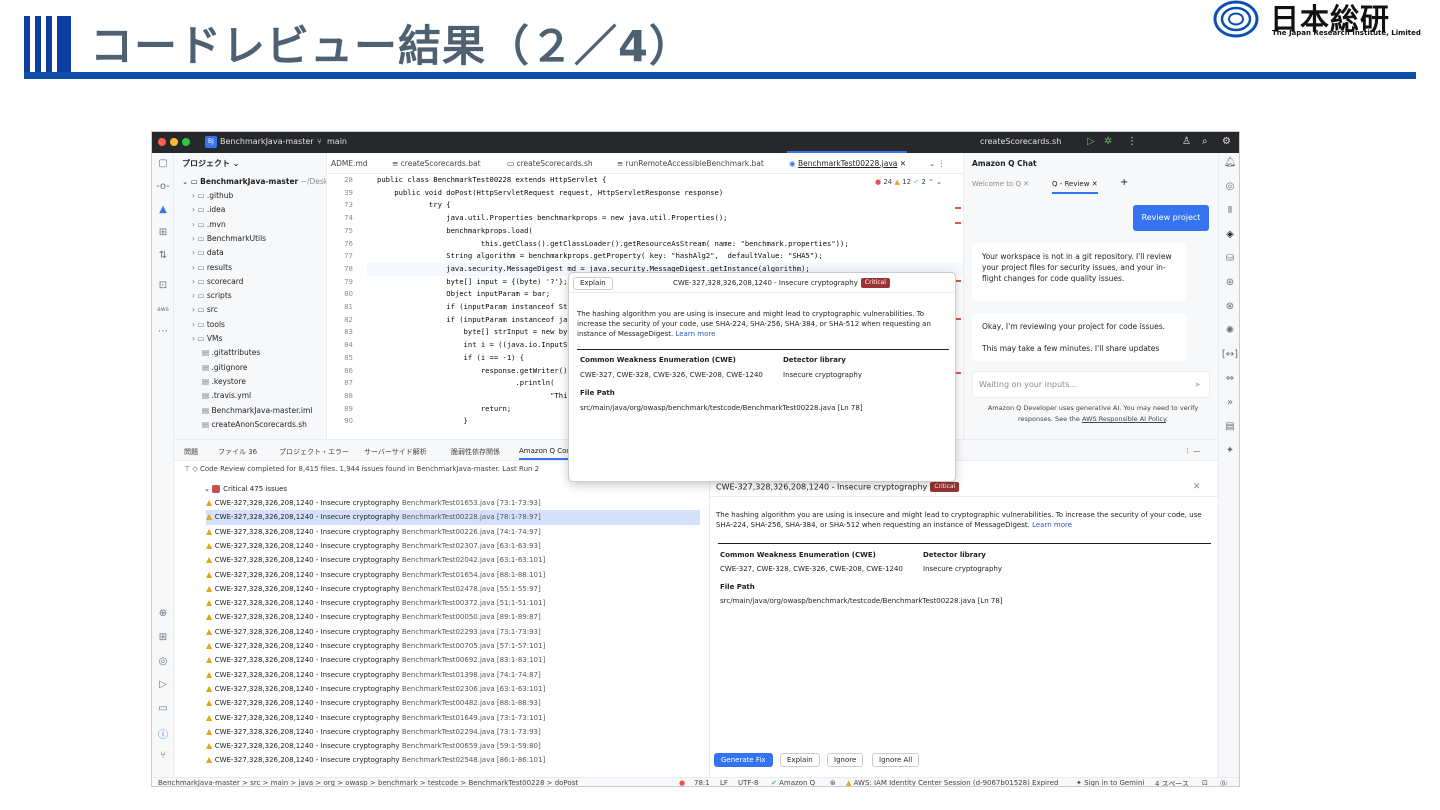 Image resolution: width=1440 pixels, height=810 pixels. Describe the element at coordinates (436, 163) in the screenshot. I see `tab-createscorecards-bat: ≡ createScorecards.bat` at that location.